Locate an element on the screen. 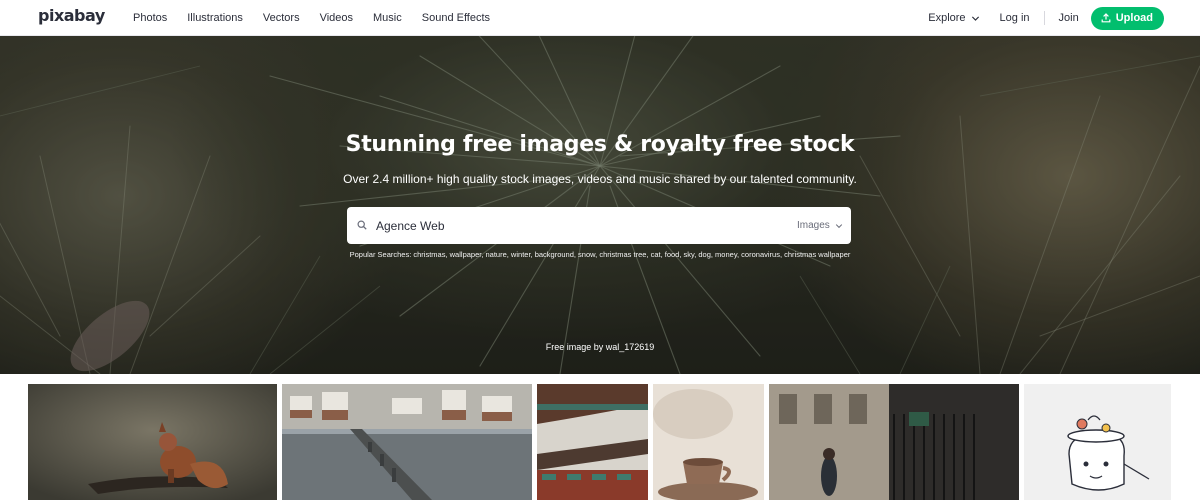 Image resolution: width=1200 pixels, height=500 pixels. upload-button: Upload is located at coordinates (1127, 18).